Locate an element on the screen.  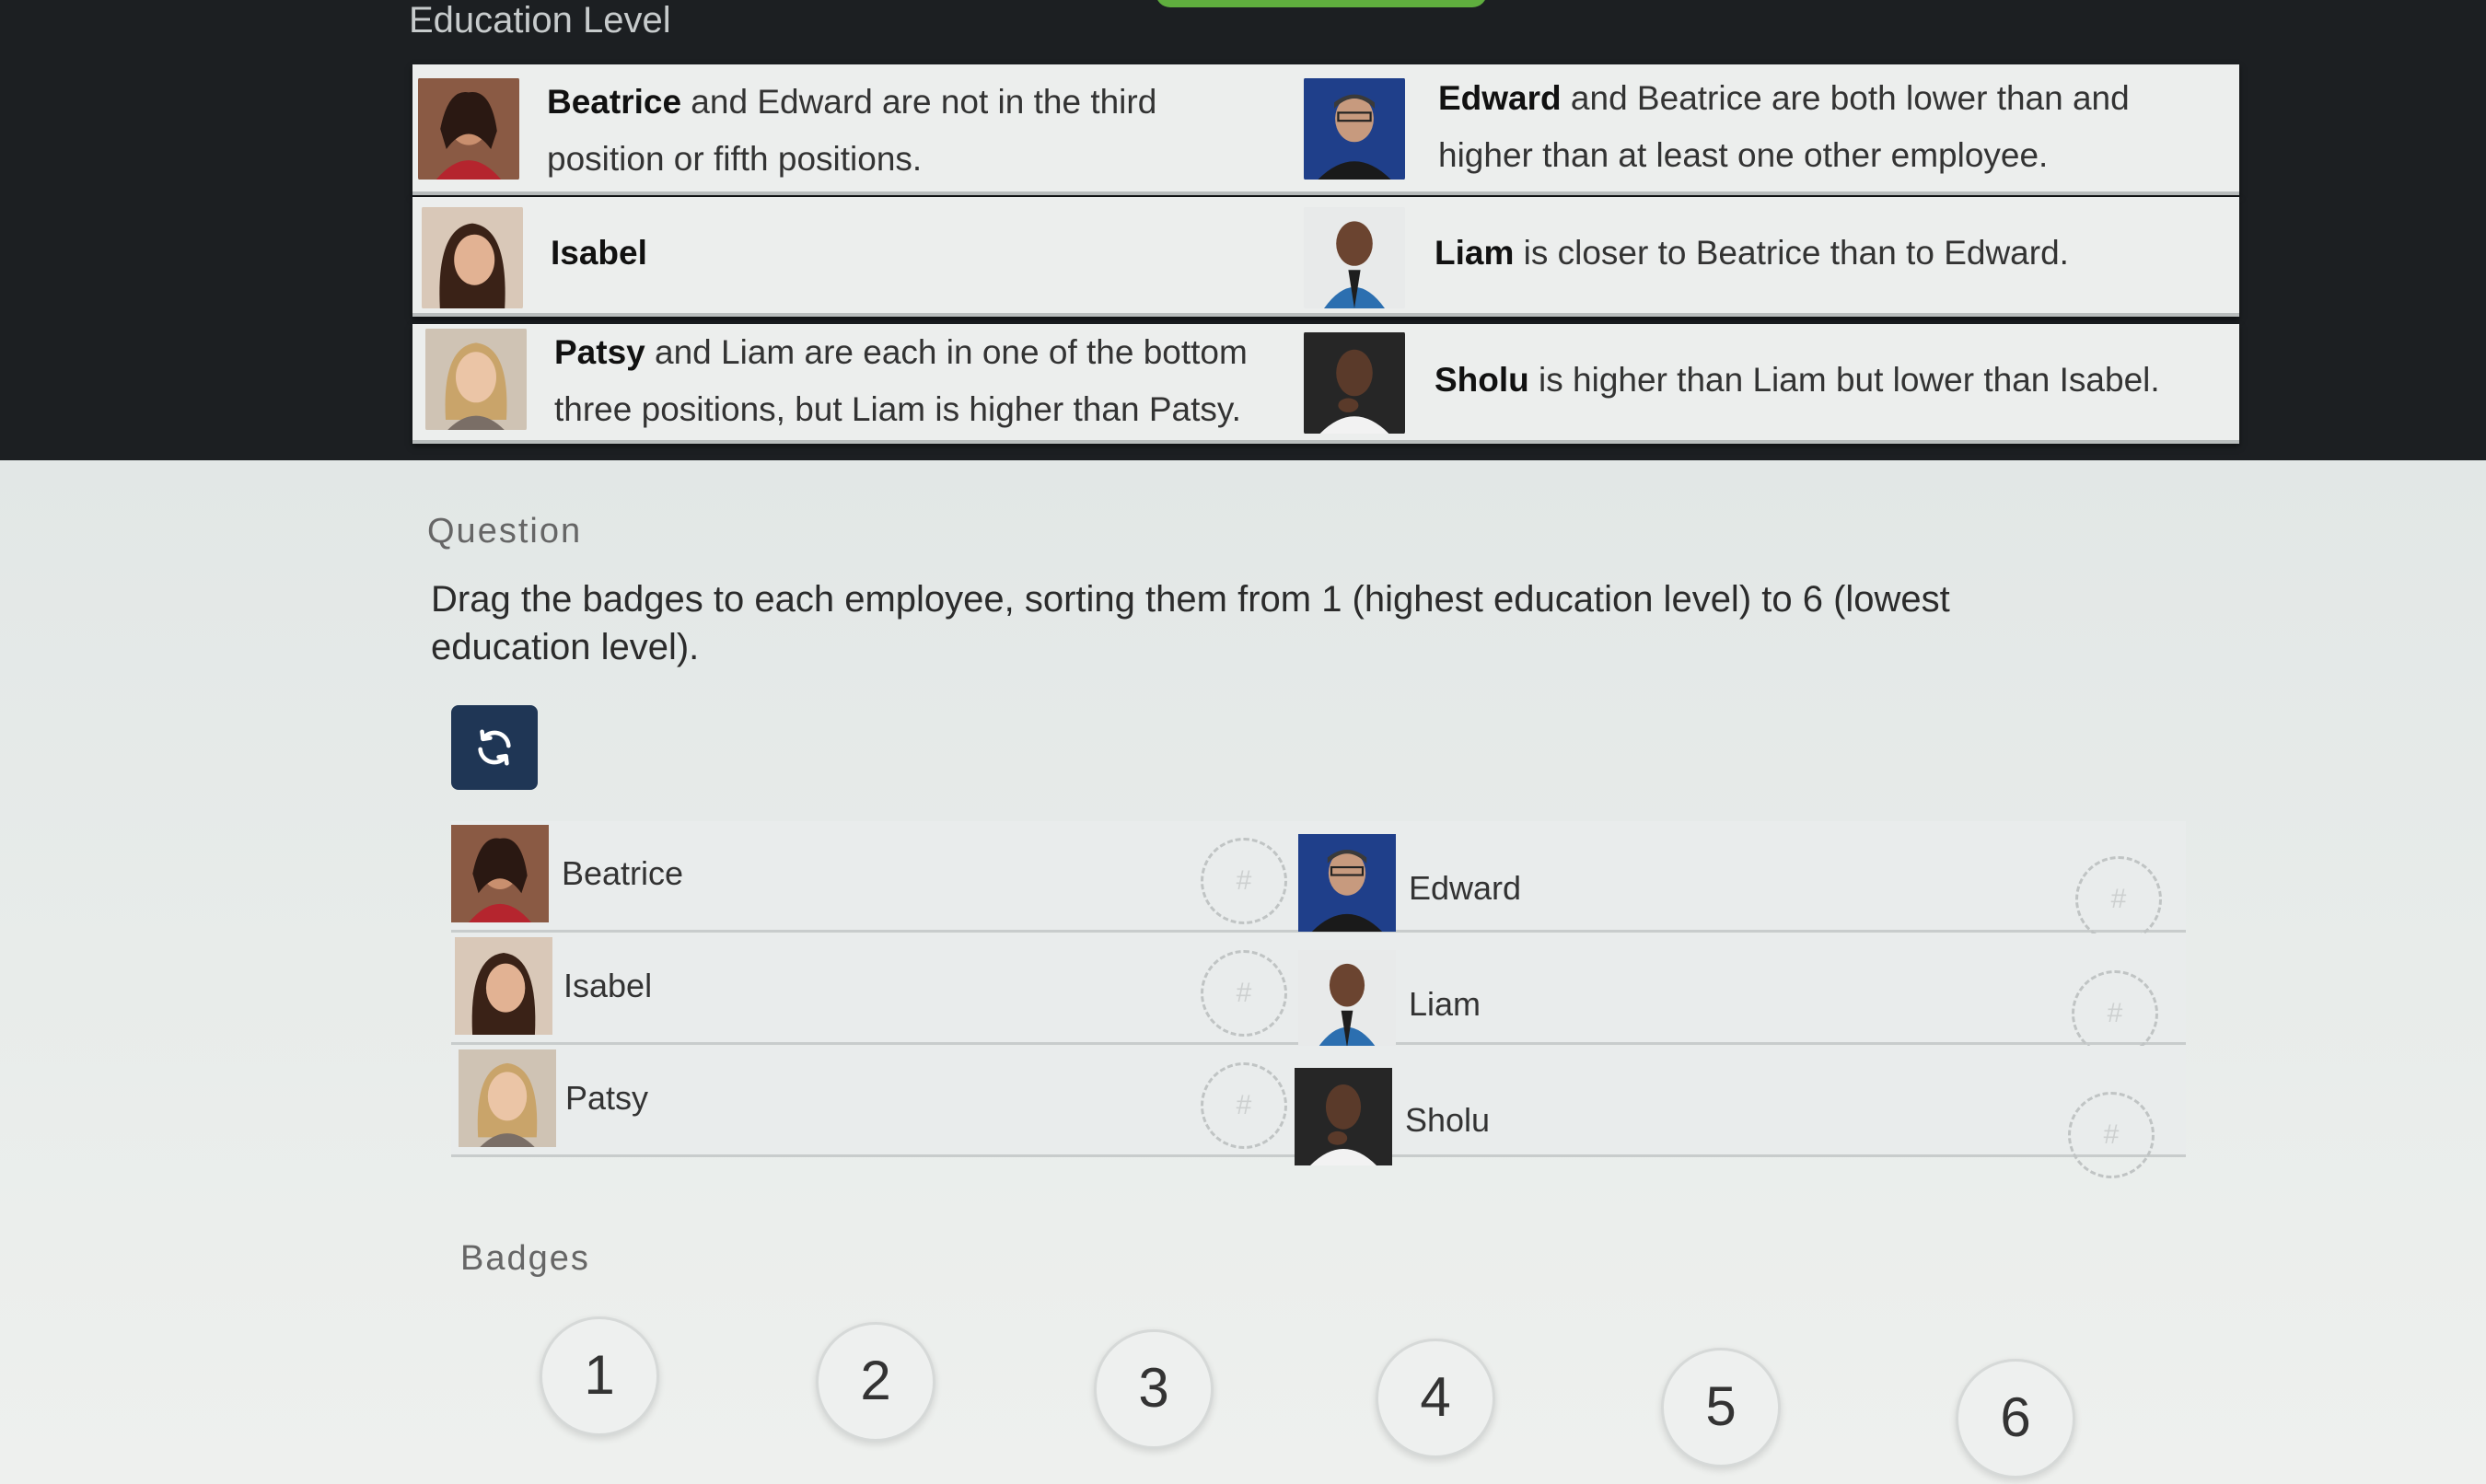
refresh-icon is located at coordinates (494, 747).